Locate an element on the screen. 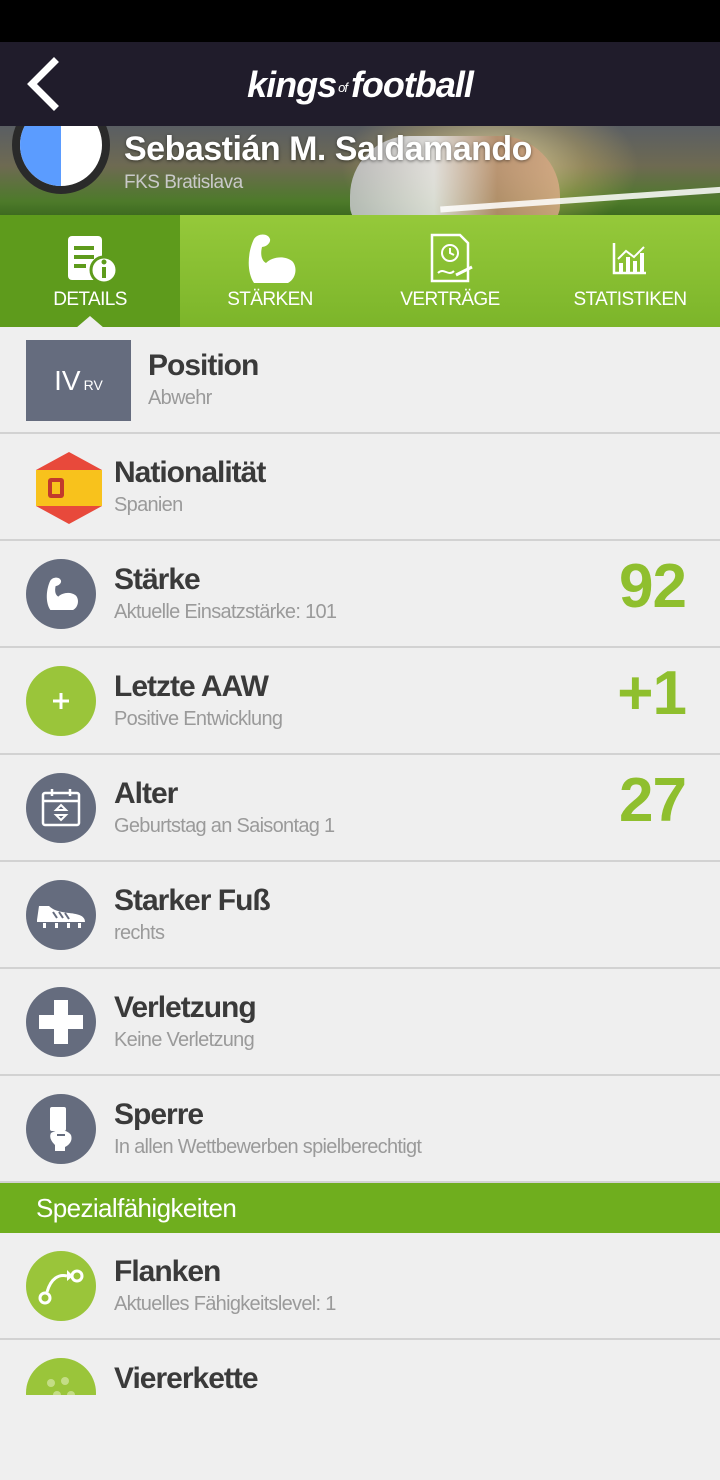 This screenshot has width=720, height=1480. brand-main: kings is located at coordinates (292, 84).